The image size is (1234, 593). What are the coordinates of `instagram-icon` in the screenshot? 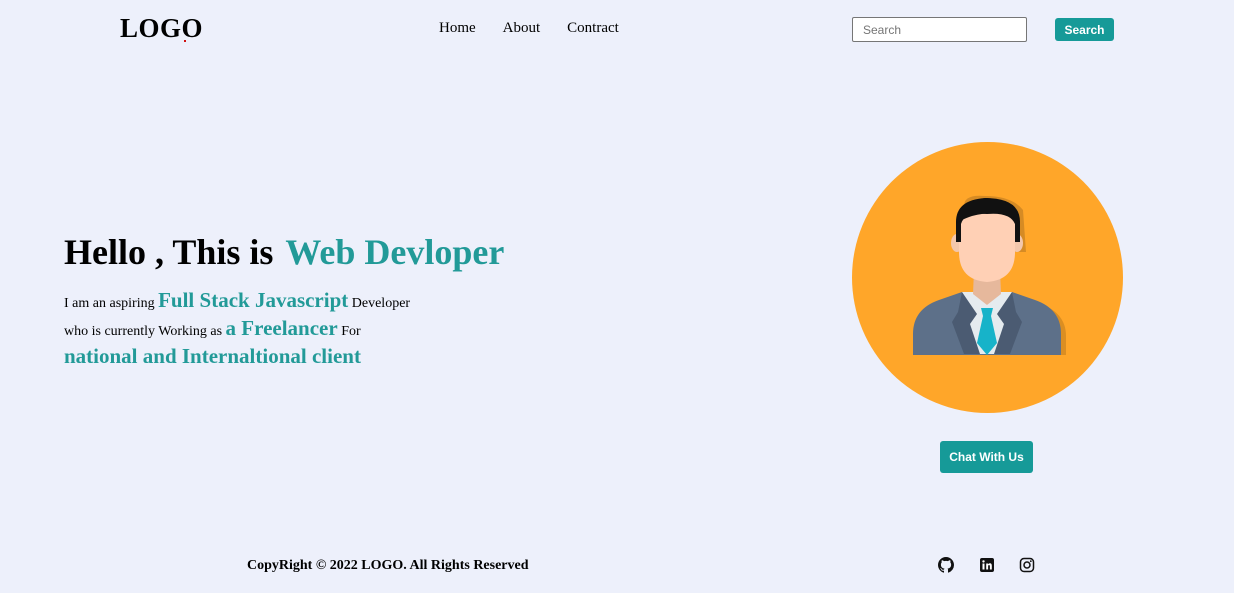 It's located at (1027, 565).